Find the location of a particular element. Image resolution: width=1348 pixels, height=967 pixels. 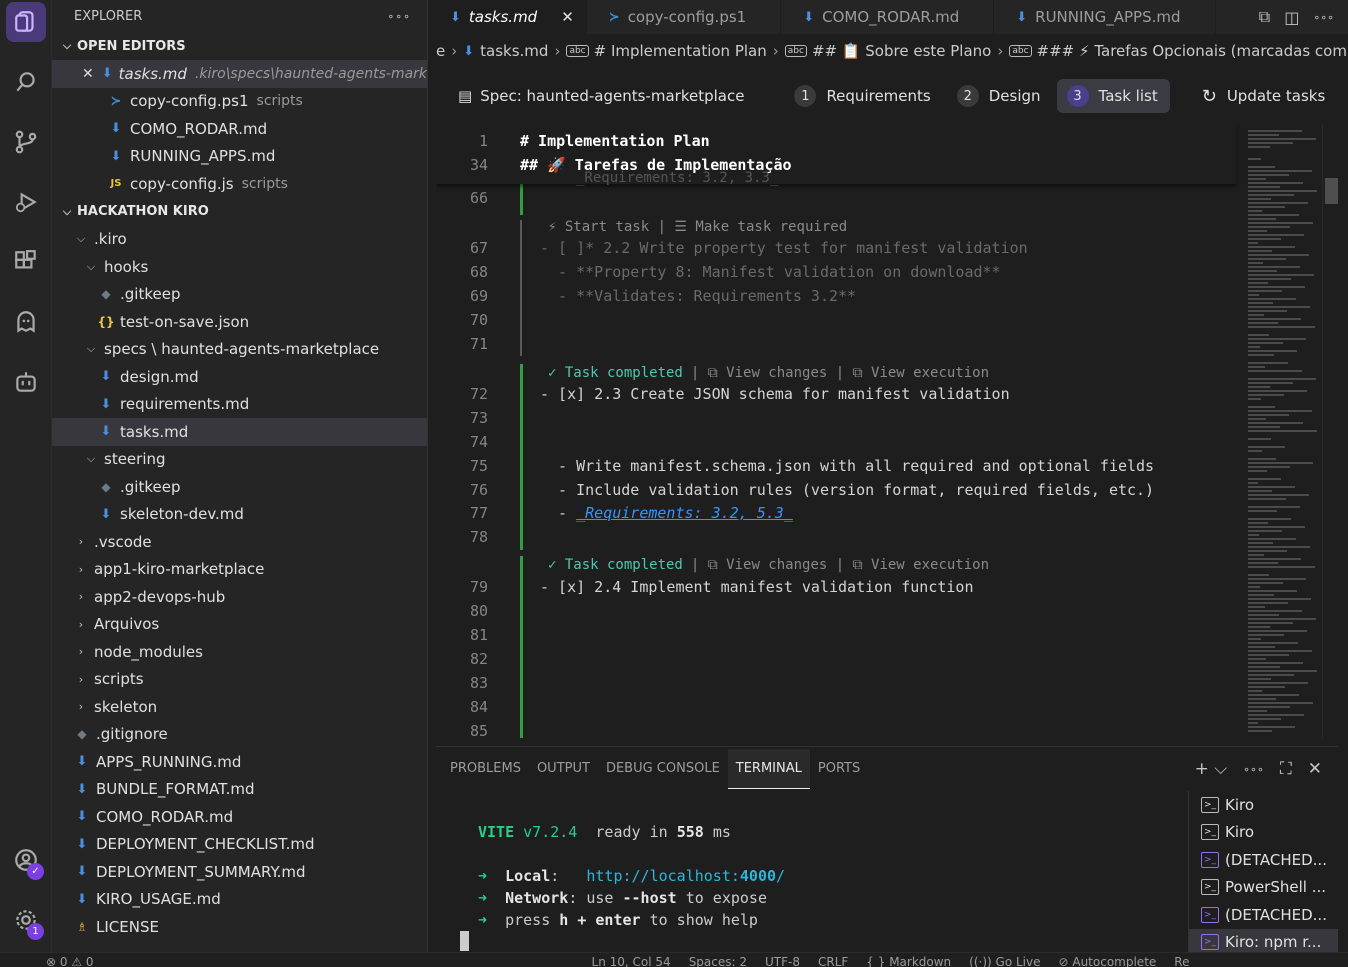

tree-item: ⬇ DEPLOYMENT_SUMMARY.md is located at coordinates (239, 872).